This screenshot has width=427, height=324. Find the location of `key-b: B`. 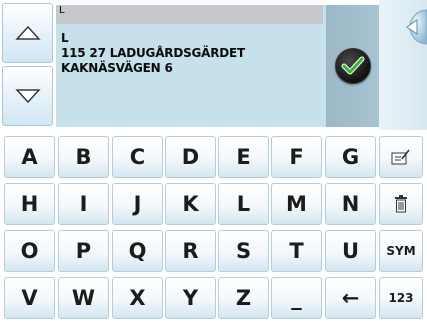

key-b: B is located at coordinates (83, 157).